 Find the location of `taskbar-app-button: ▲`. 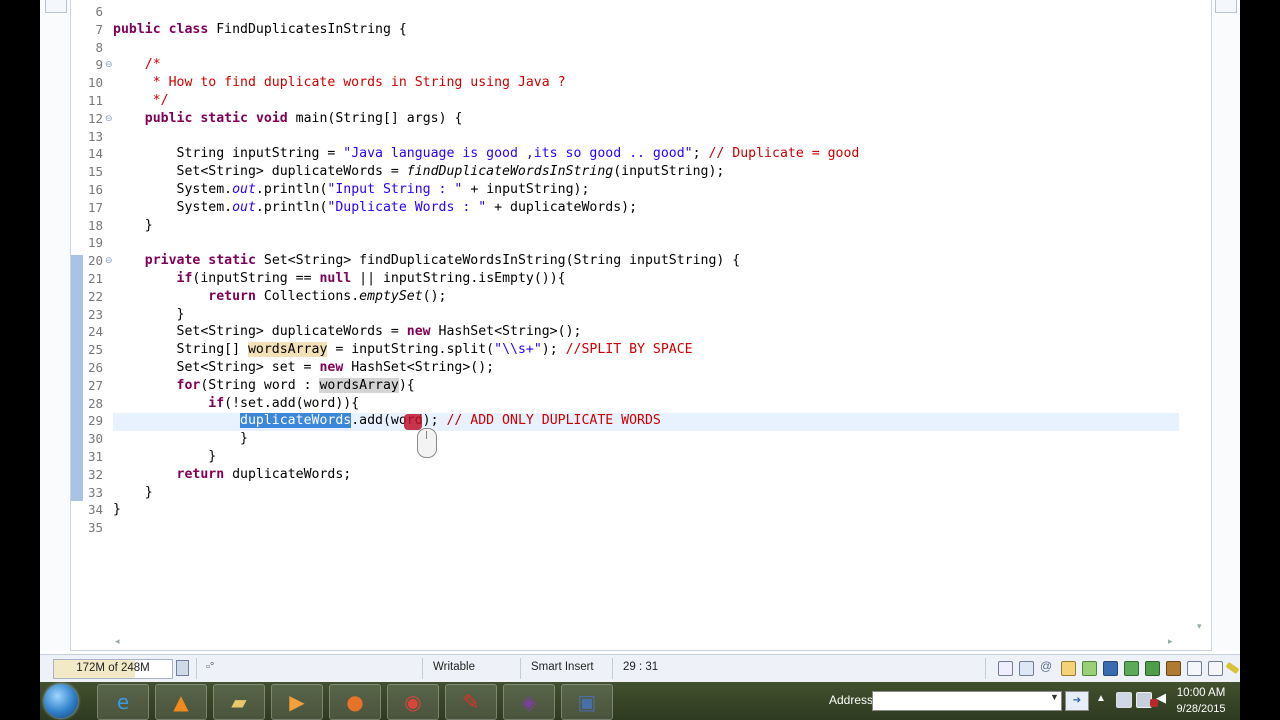

taskbar-app-button: ▲ is located at coordinates (181, 702).